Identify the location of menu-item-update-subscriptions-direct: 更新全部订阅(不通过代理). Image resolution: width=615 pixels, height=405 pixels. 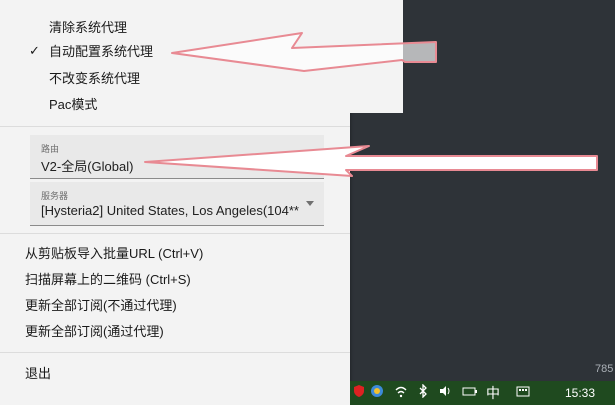
(101, 306).